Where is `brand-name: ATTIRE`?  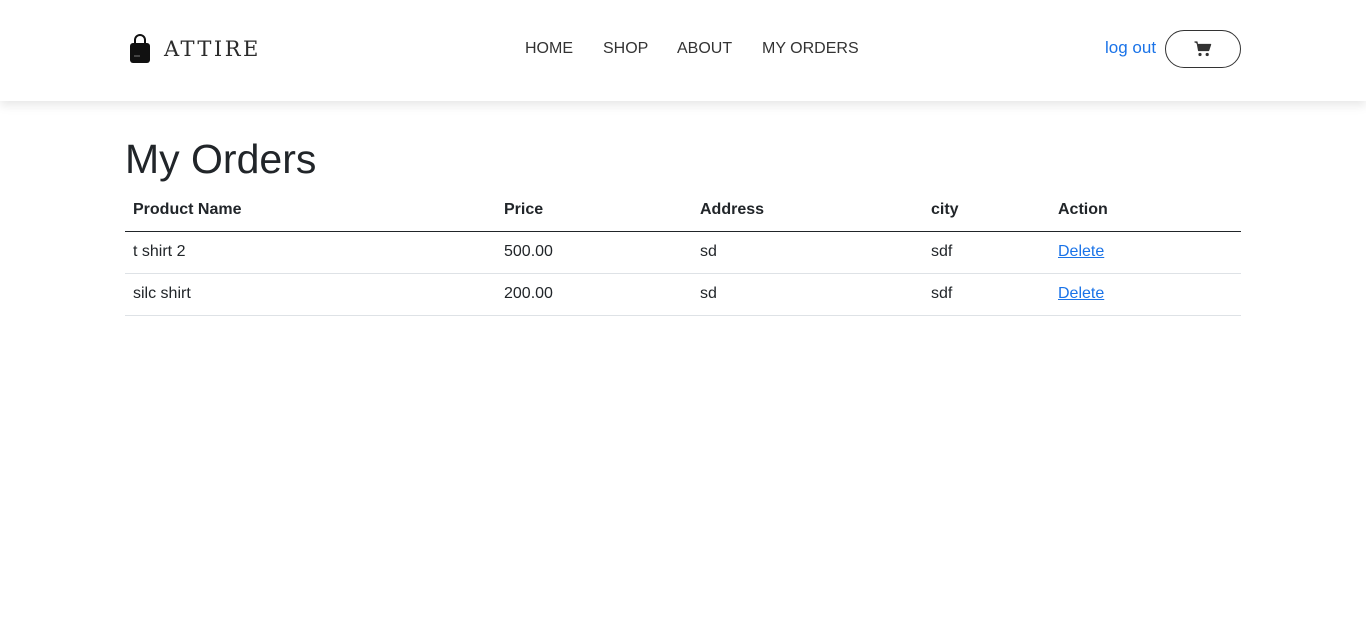
brand-name: ATTIRE is located at coordinates (212, 49).